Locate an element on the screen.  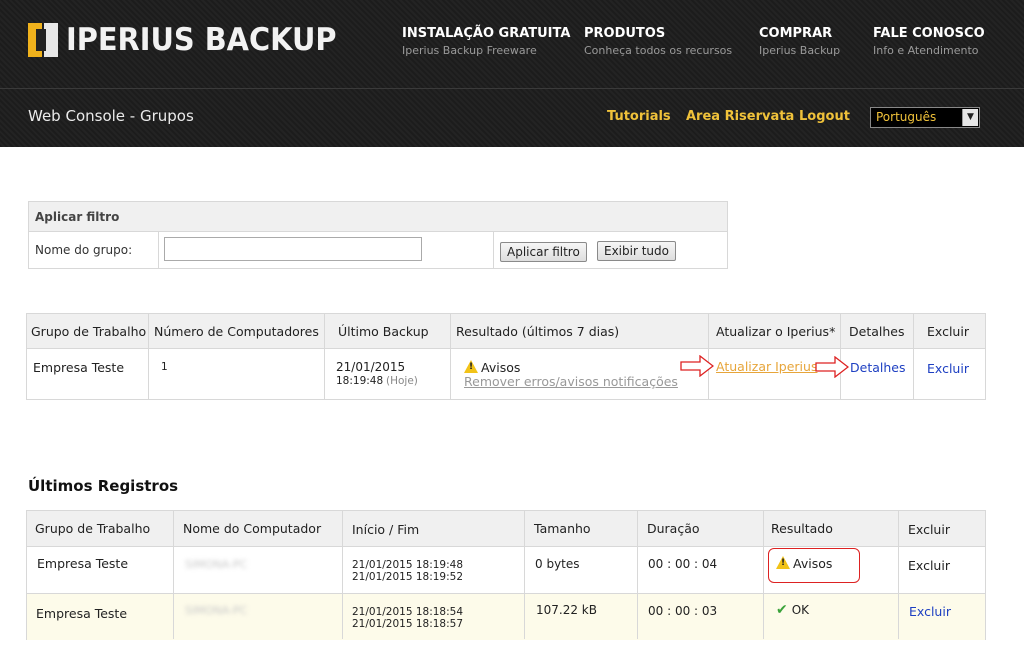
last-backup-time: 18:19:48 is located at coordinates (360, 381).